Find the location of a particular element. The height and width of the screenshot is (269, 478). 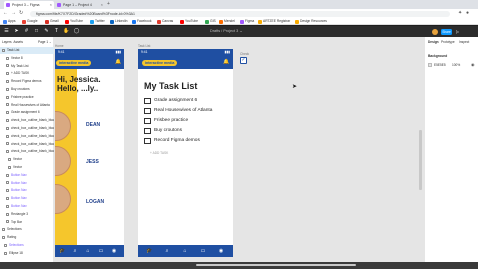

file-title: Drafts / Project 3 ⌄ is located at coordinates (240, 31).